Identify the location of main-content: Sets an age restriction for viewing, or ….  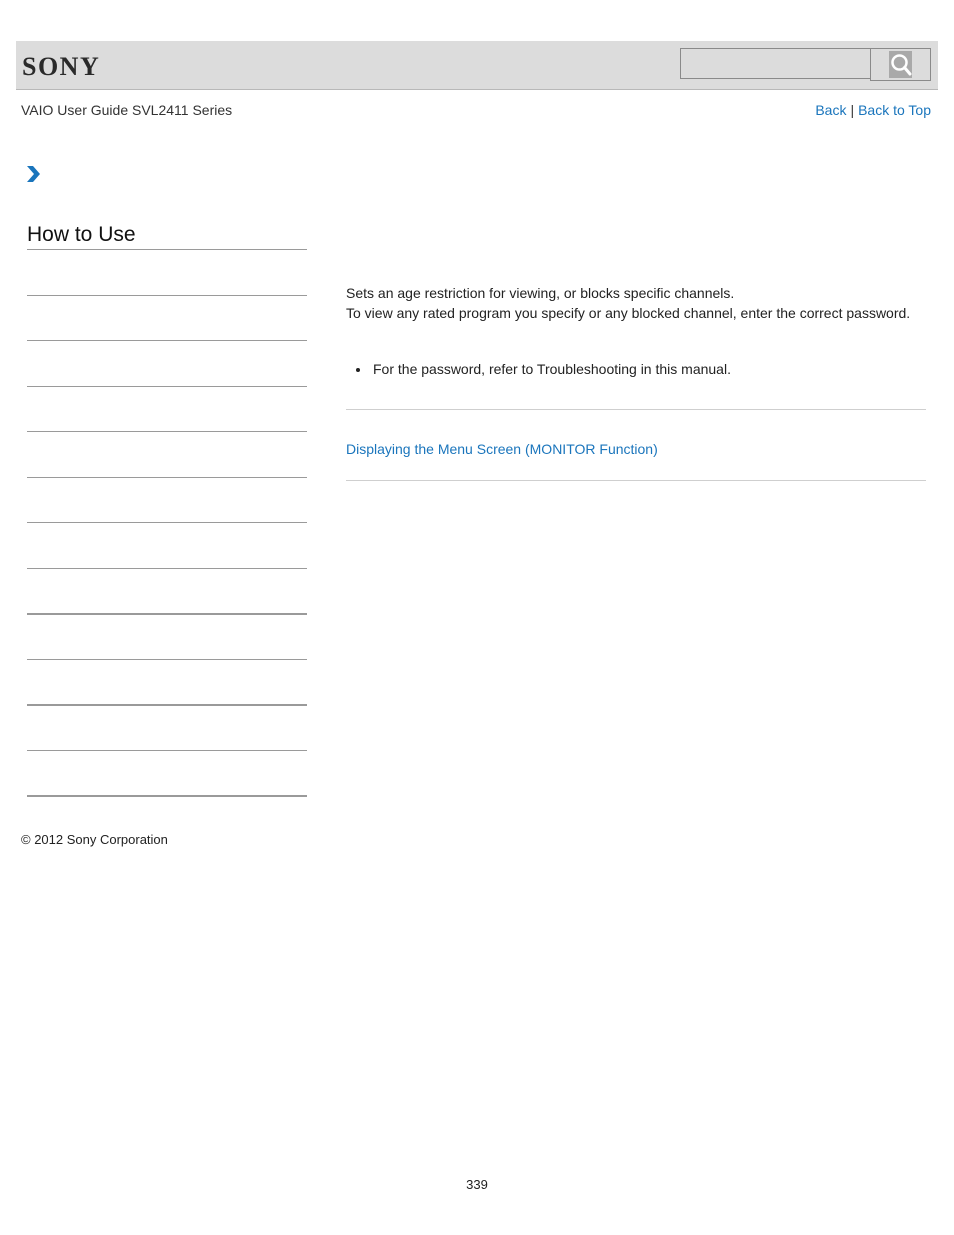
(636, 303).